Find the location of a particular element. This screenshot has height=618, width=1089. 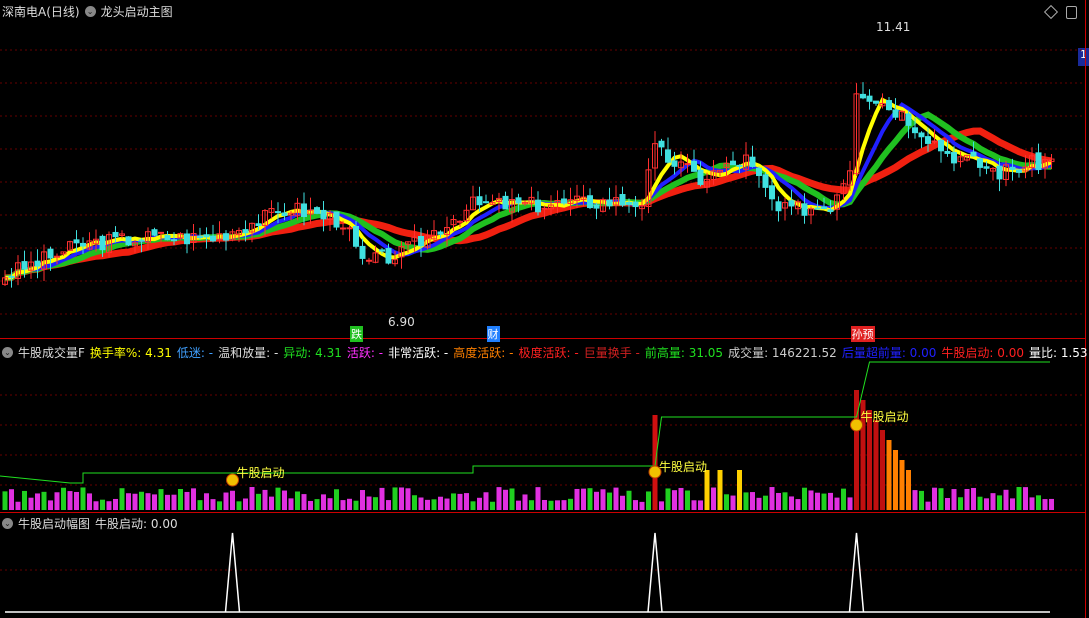

event-marker: 孙预 is located at coordinates (862, 334).